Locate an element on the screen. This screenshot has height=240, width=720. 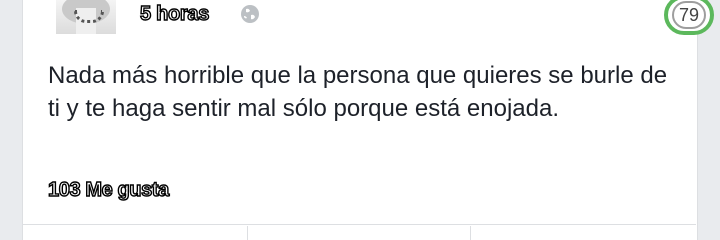
score-badge: 79 is located at coordinates (689, 17).